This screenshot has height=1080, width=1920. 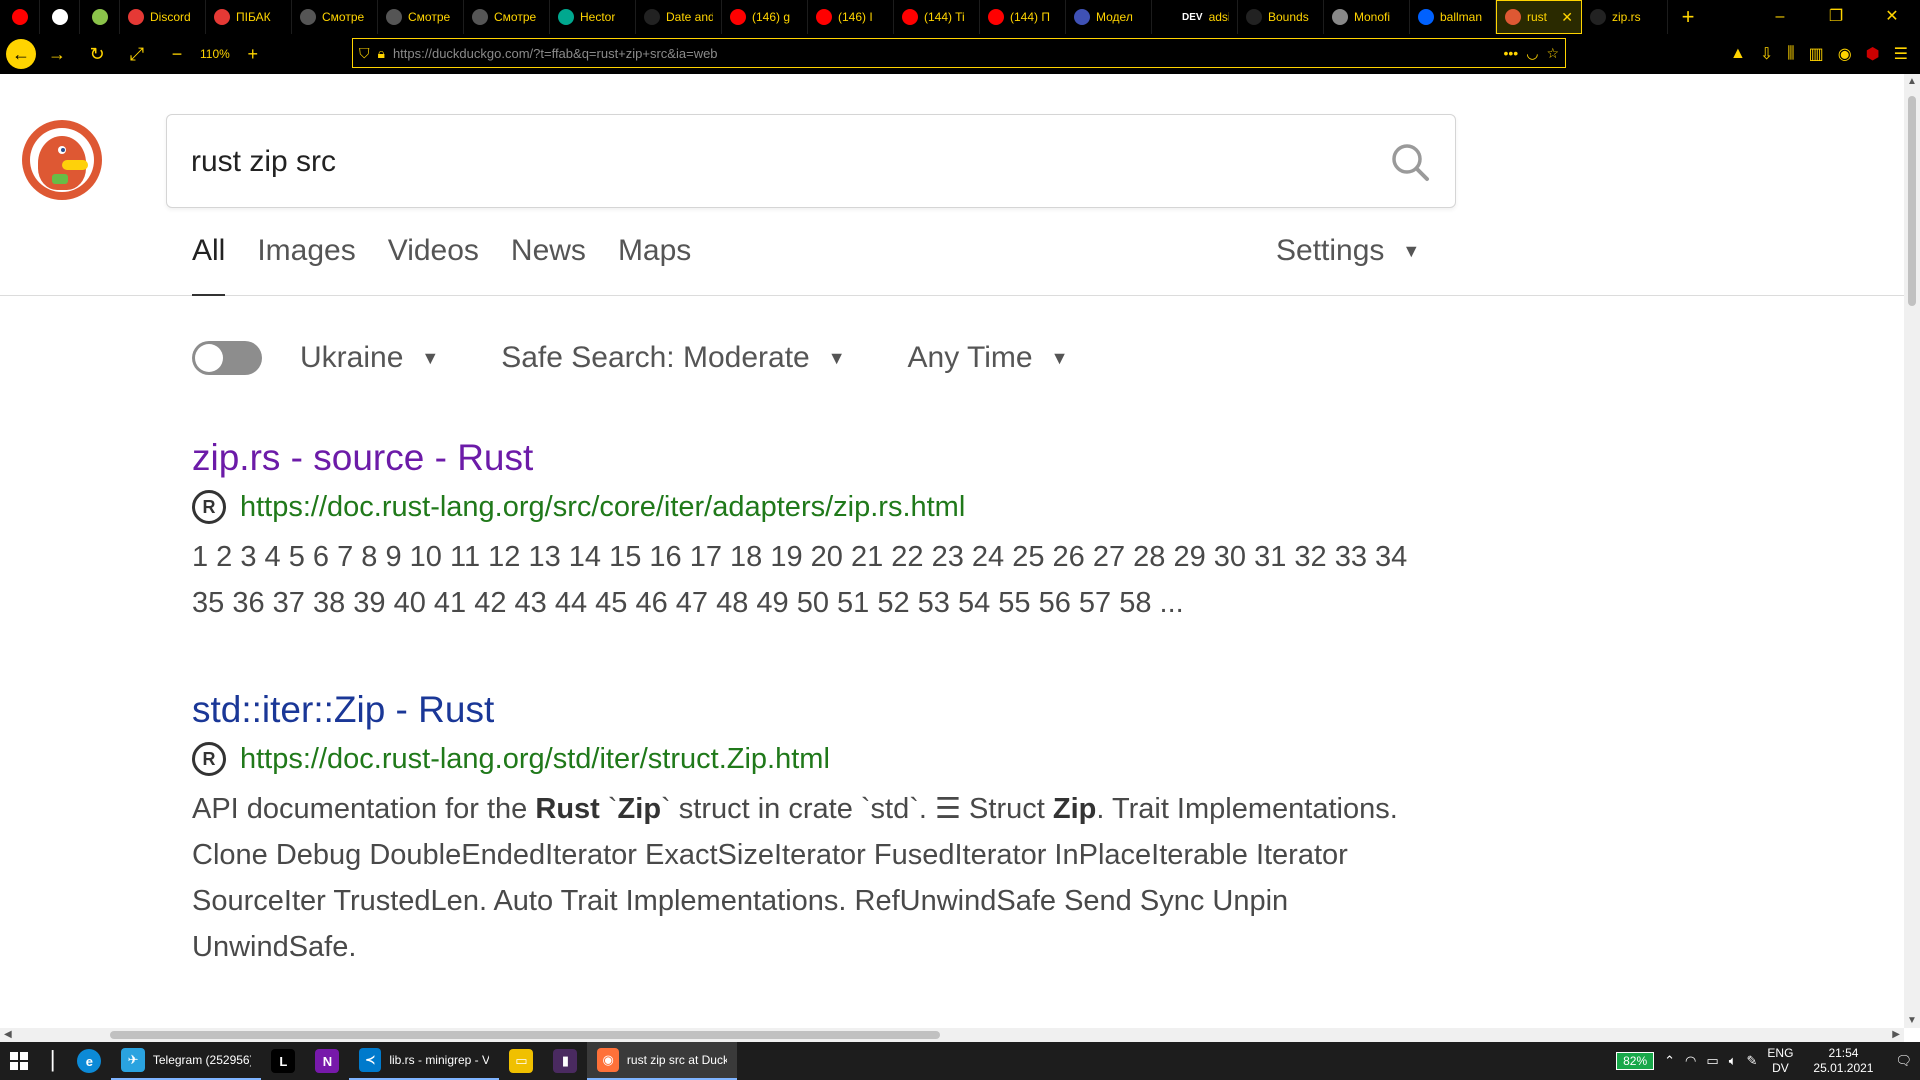 I want to click on zoom-out-button: −, so click(x=177, y=54).